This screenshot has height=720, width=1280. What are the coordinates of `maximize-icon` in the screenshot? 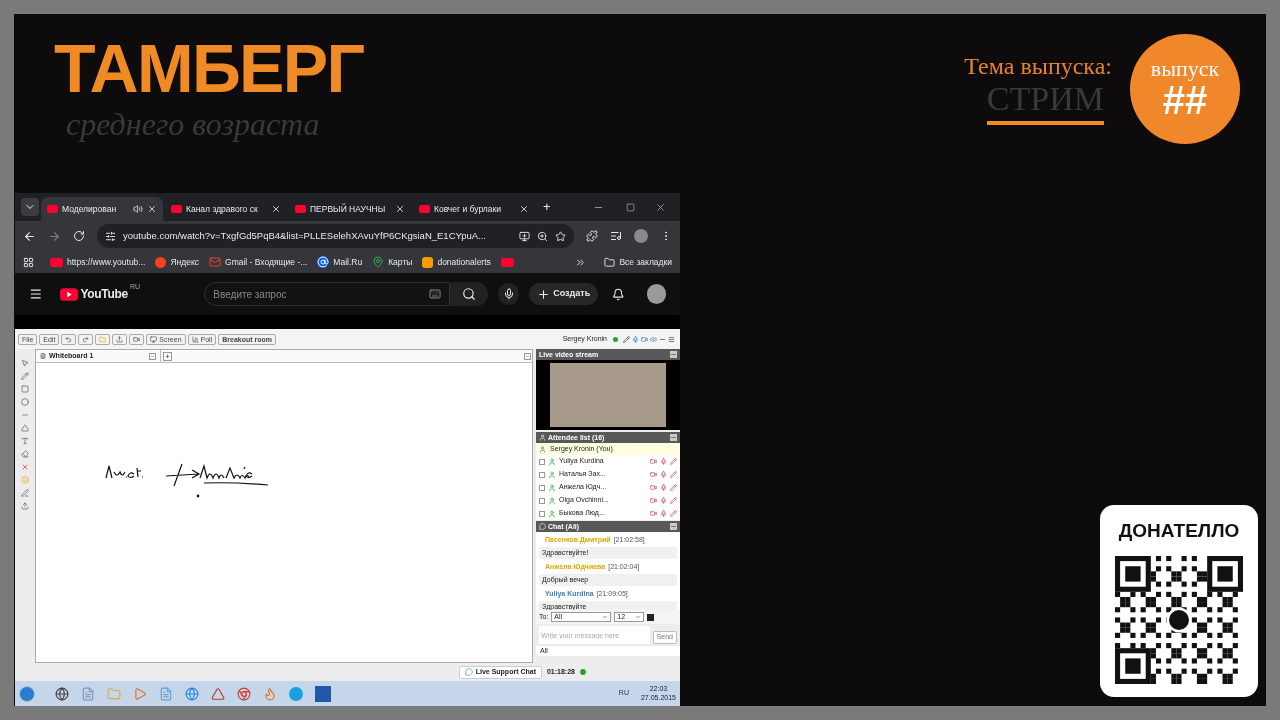 It's located at (630, 207).